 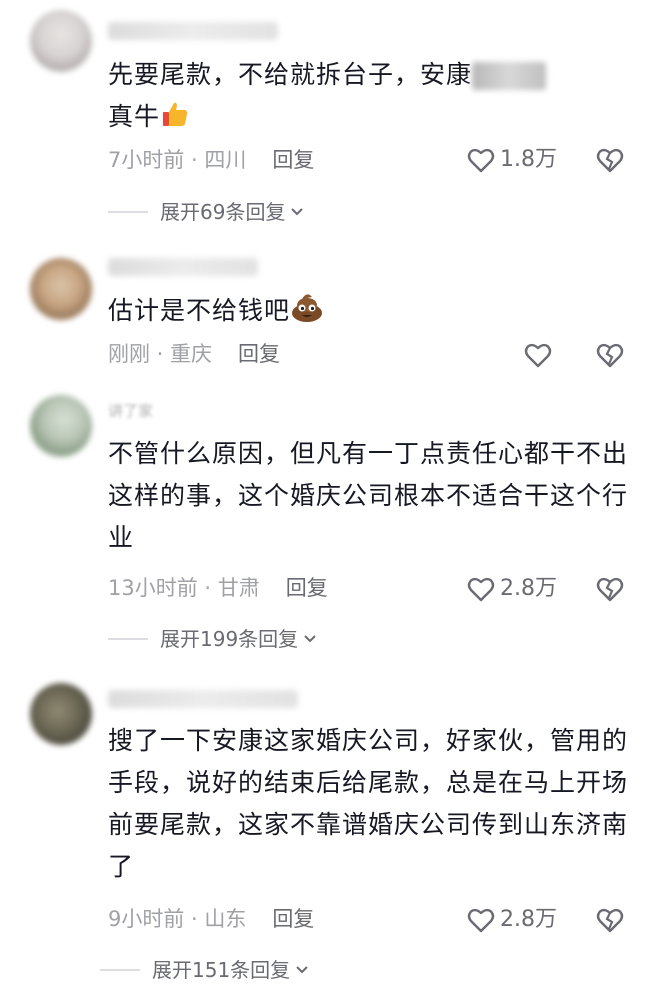 I want to click on expand-replies: 展开199条回复, so click(x=213, y=639).